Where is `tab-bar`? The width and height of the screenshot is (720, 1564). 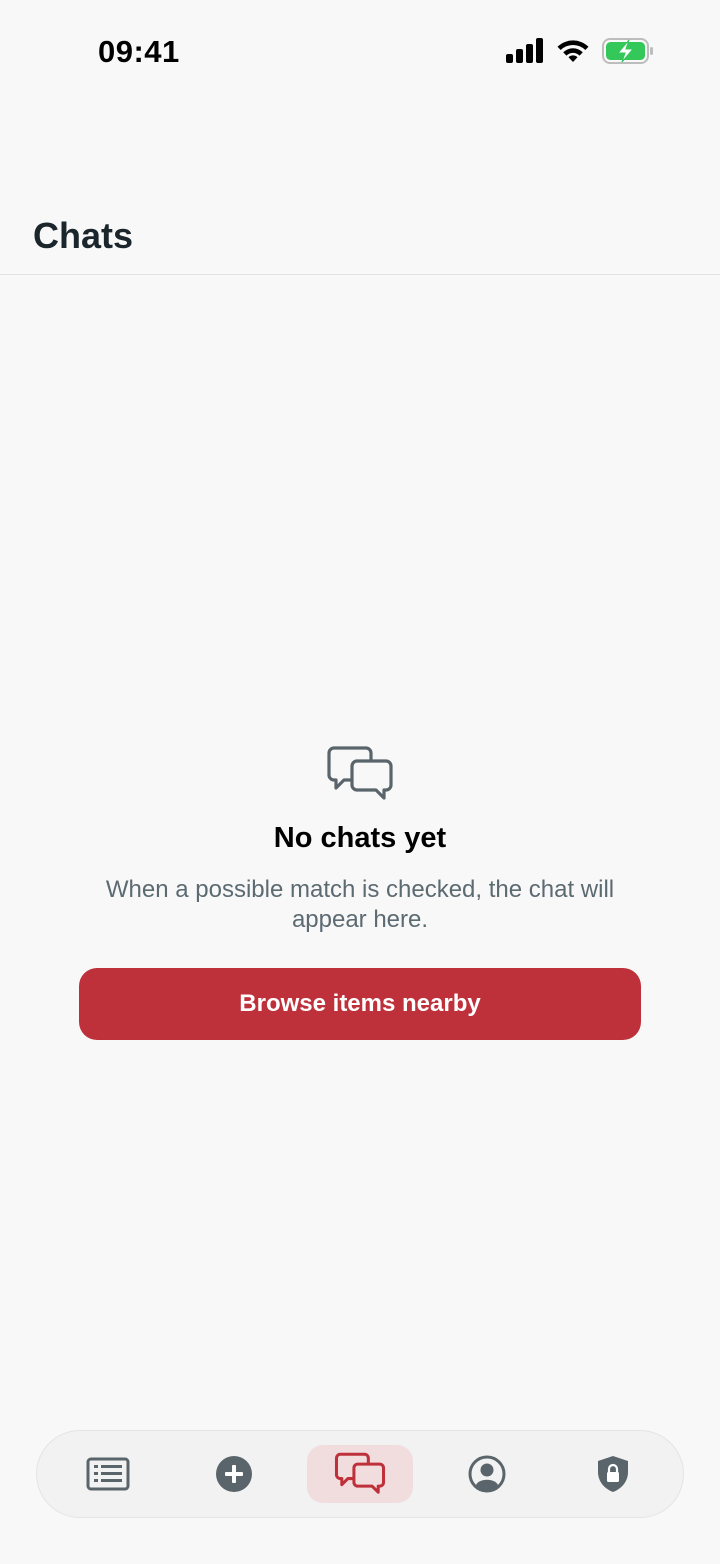
tab-bar is located at coordinates (360, 1474).